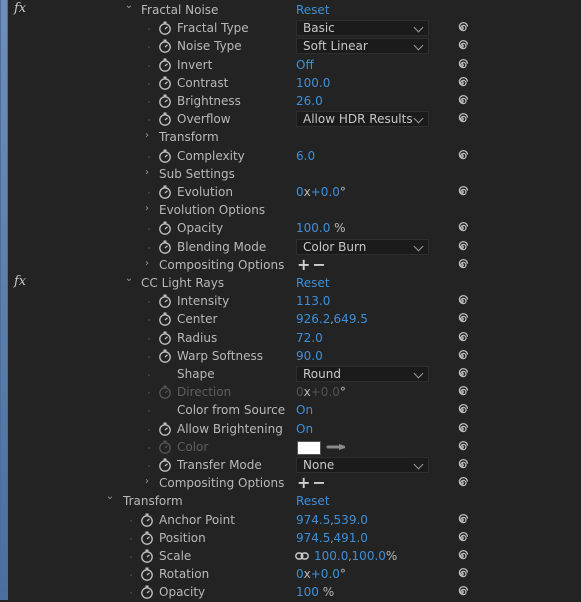  What do you see at coordinates (362, 28) in the screenshot?
I see `fractal-type-dropdown: Basic` at bounding box center [362, 28].